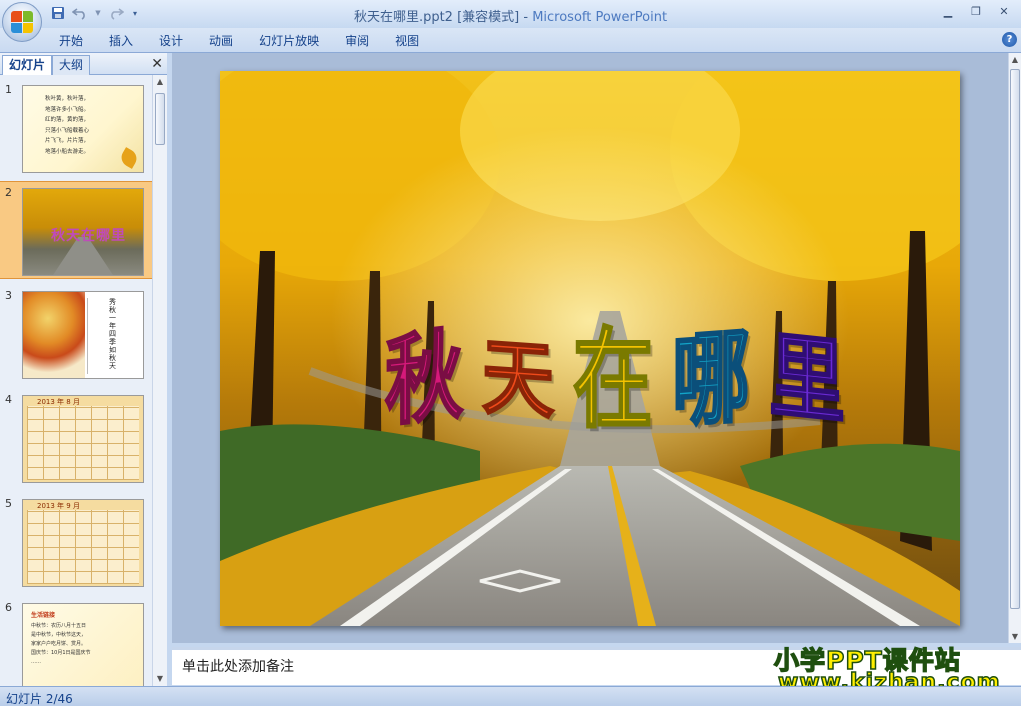  What do you see at coordinates (112, 326) in the screenshot?
I see `thumb-char: 年` at bounding box center [112, 326].